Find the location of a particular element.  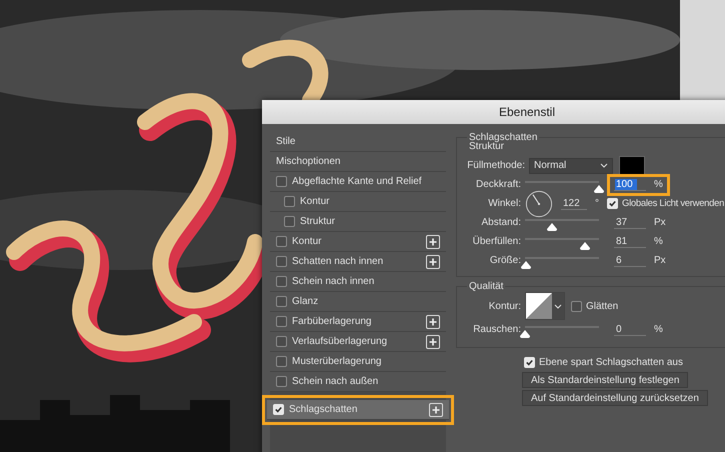

style-label: Glanz is located at coordinates (306, 301).